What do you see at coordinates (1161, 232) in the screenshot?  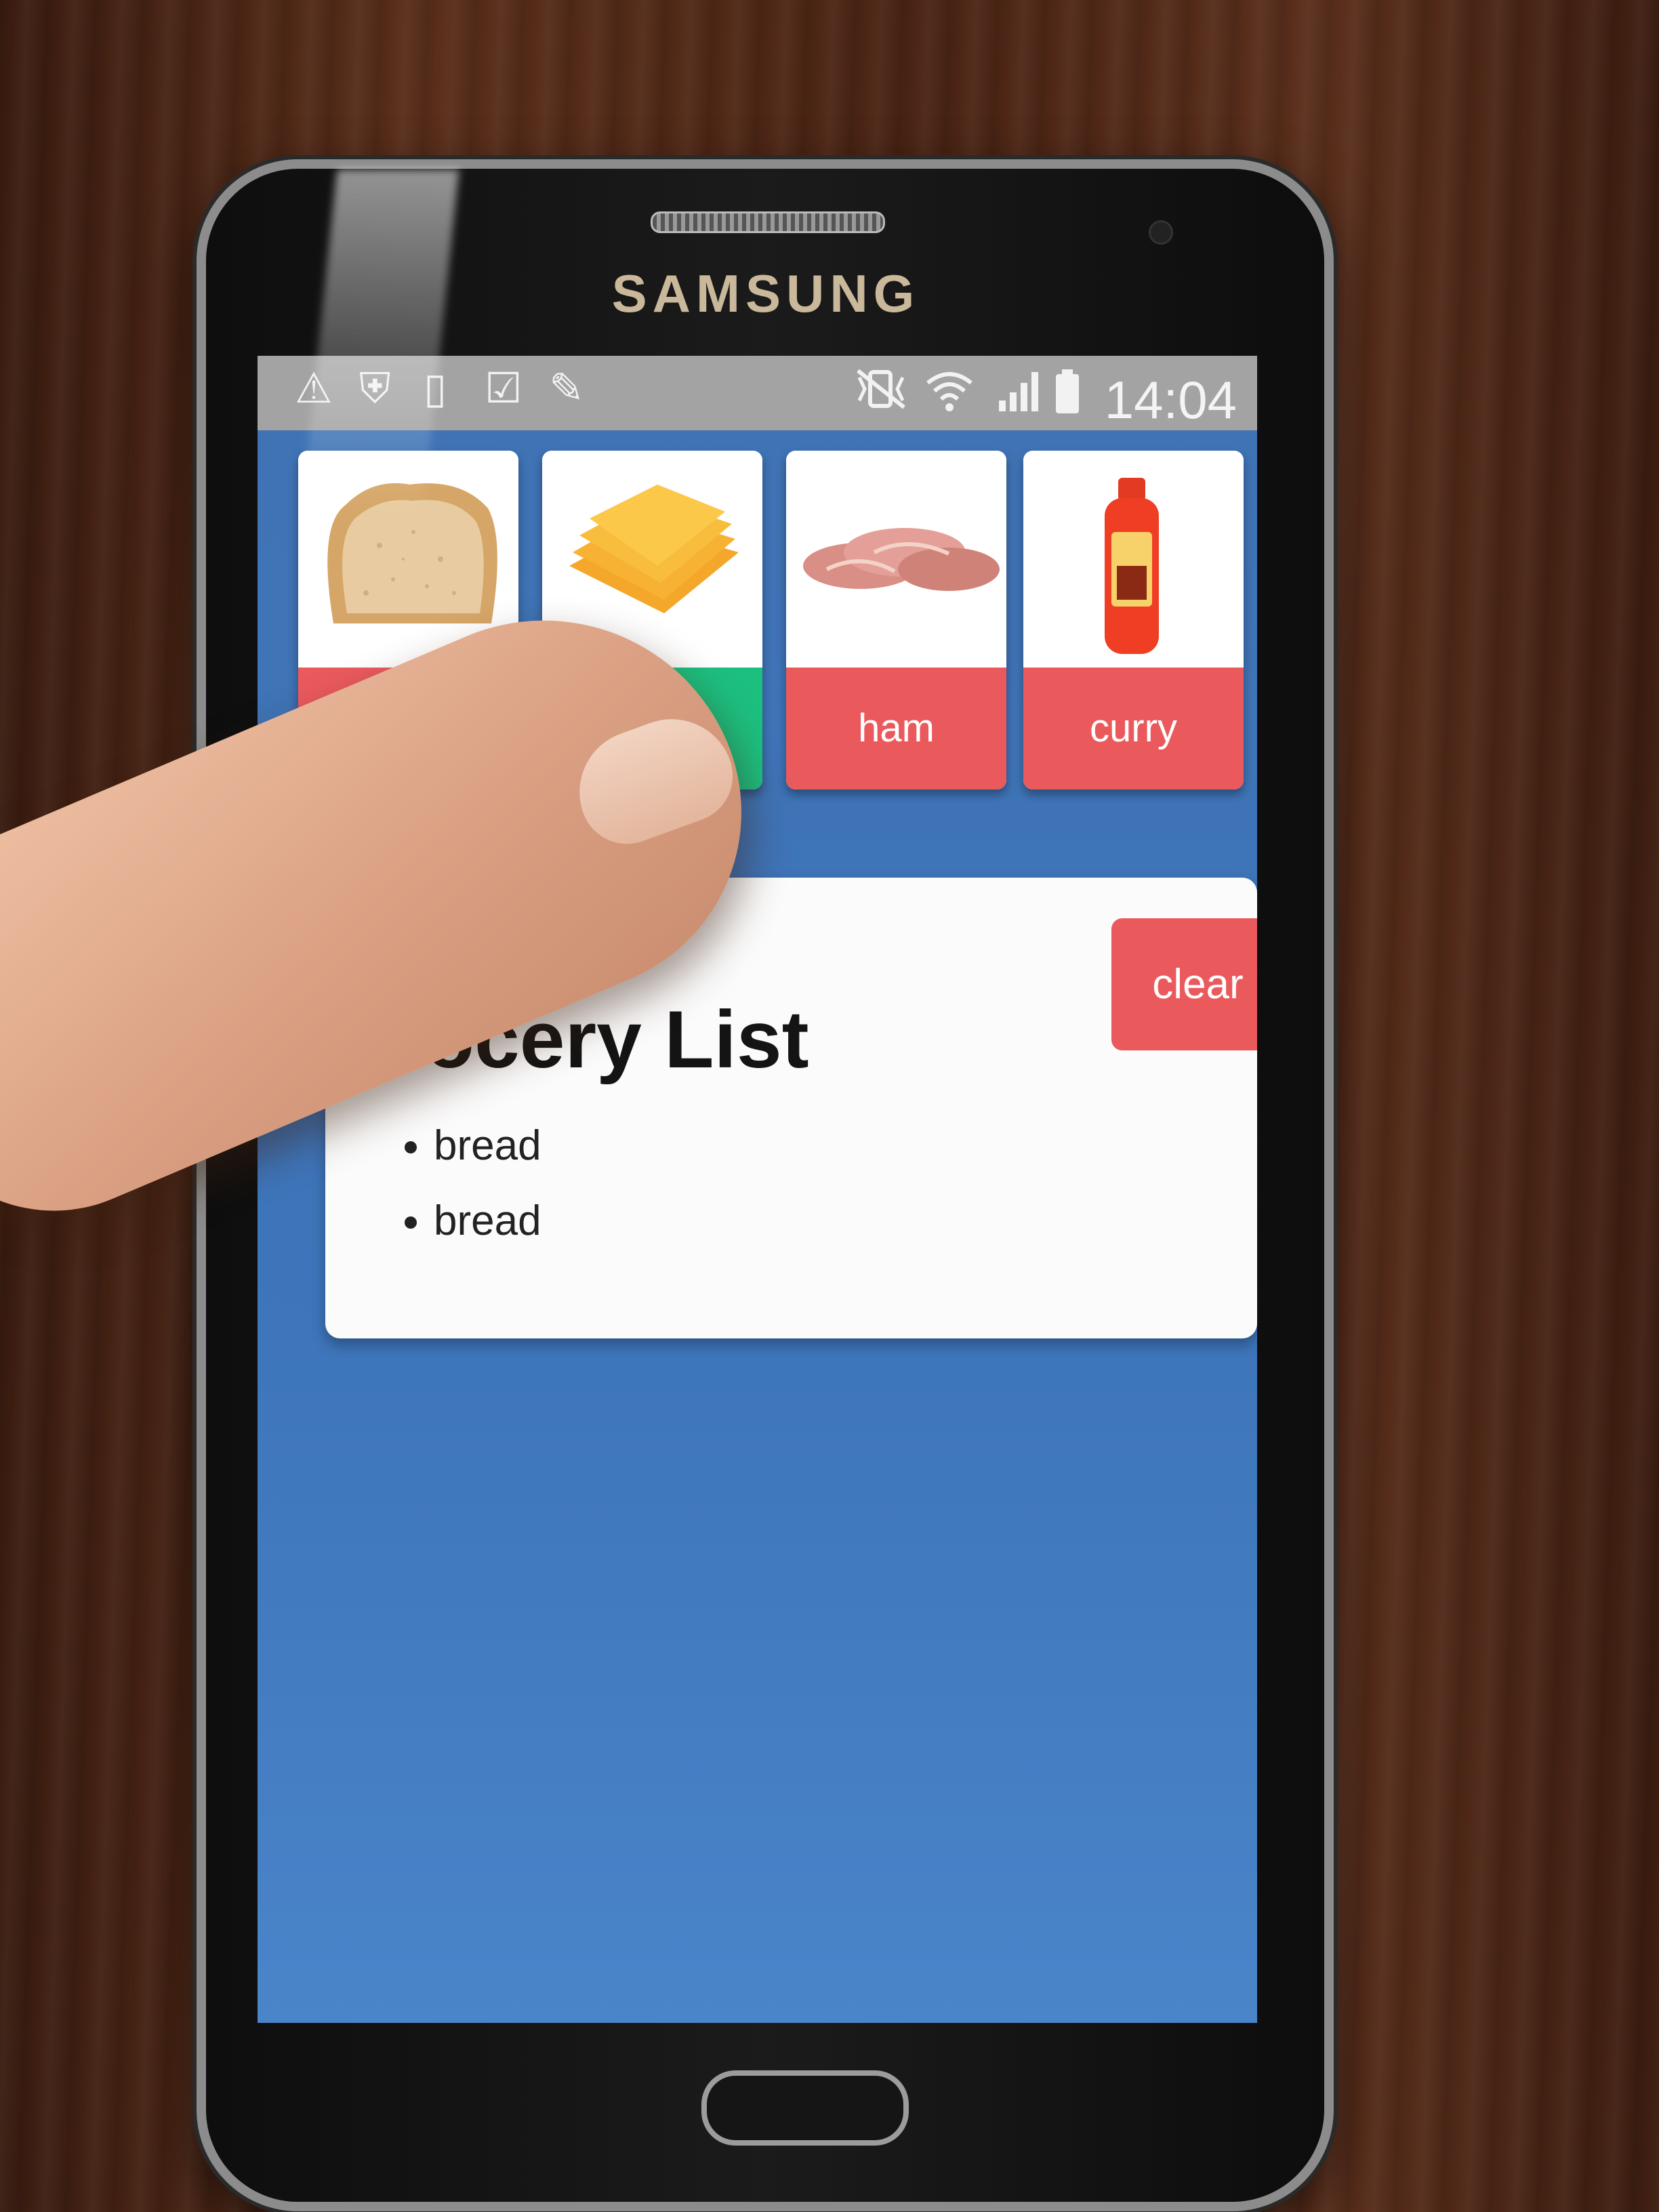 I see `front-camera` at bounding box center [1161, 232].